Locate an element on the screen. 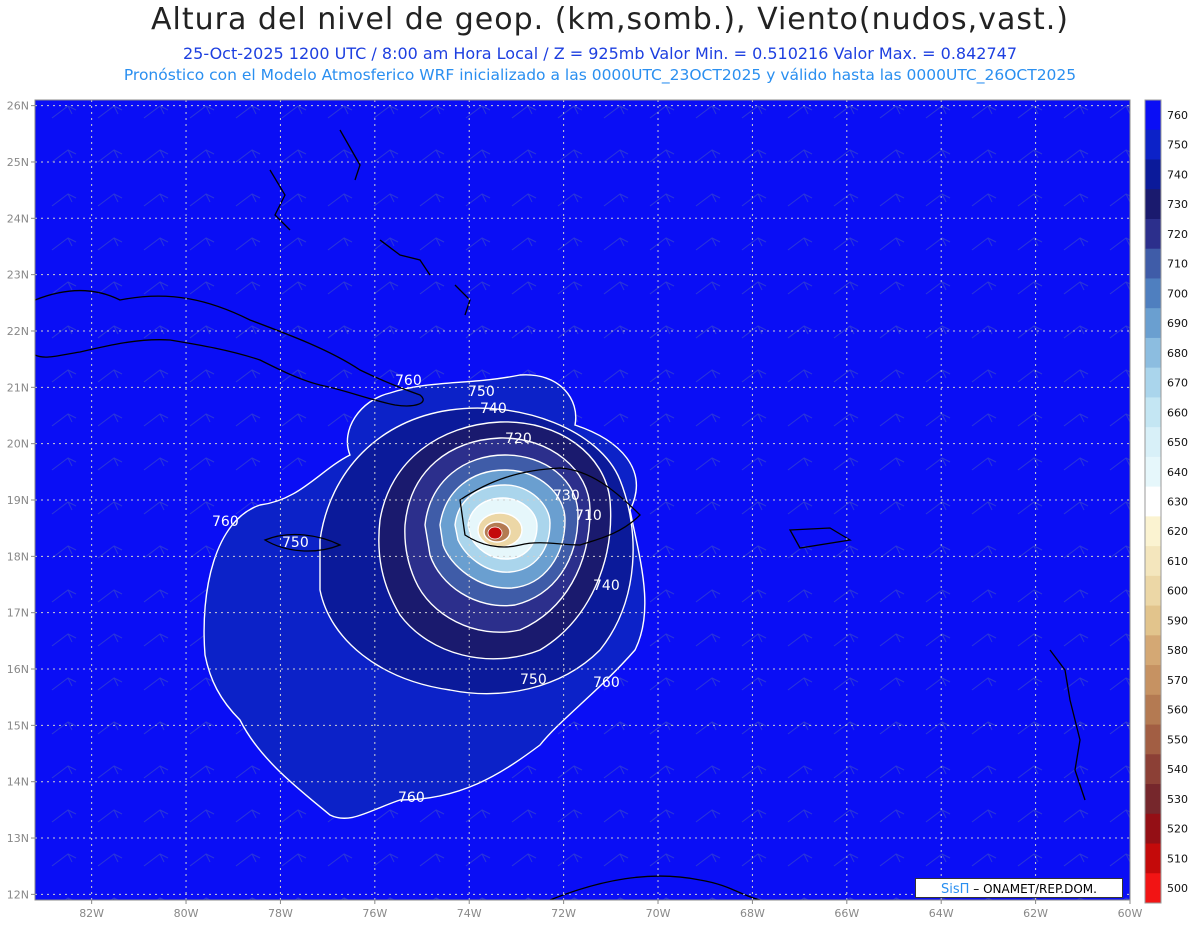 The height and width of the screenshot is (927, 1200). lat-tick-label: 14N is located at coordinates (18, 782).